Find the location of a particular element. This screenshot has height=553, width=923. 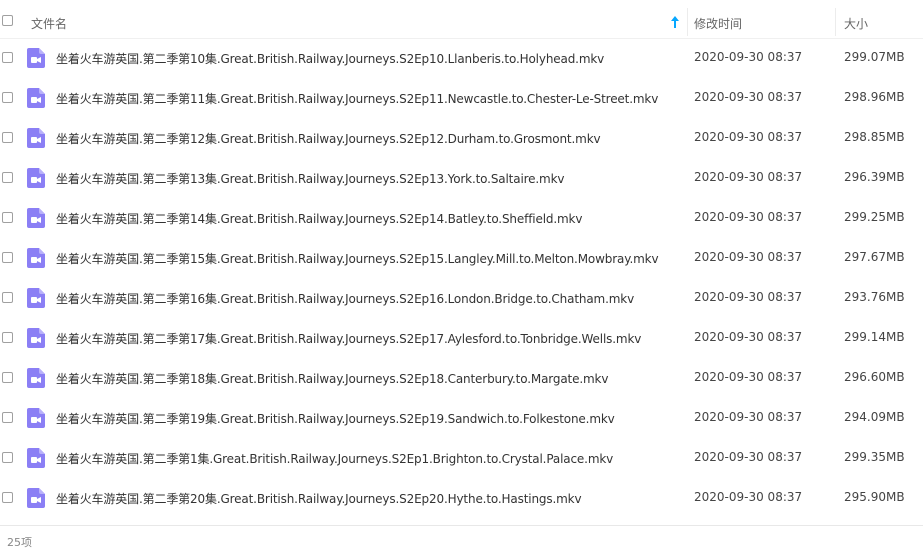

file-size: 295.90MB is located at coordinates (874, 497).